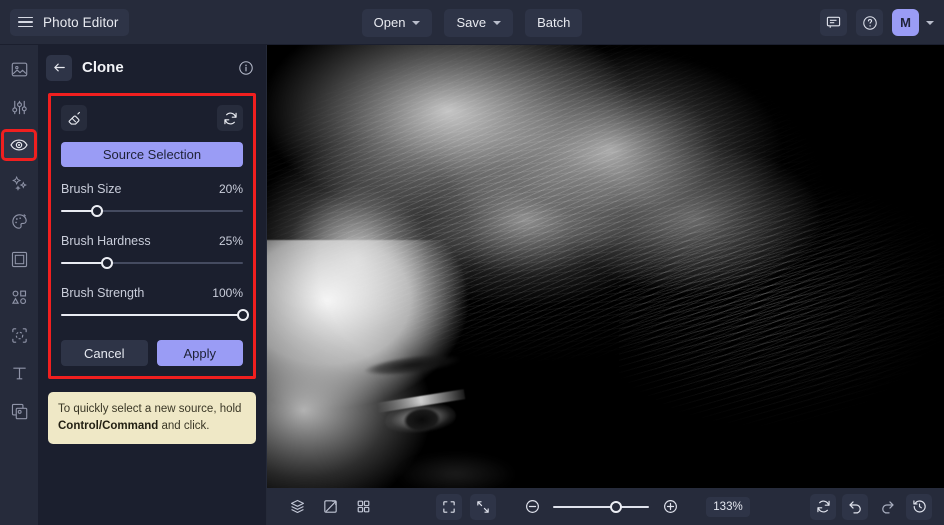 Image resolution: width=944 pixels, height=525 pixels. I want to click on zoom-in-icon, so click(670, 506).